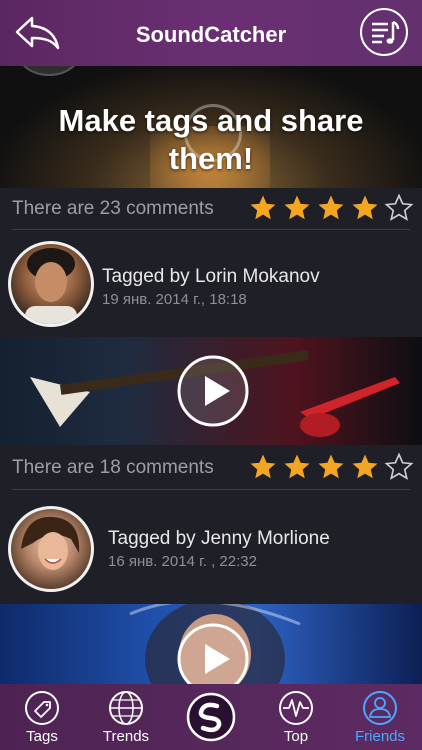  I want to click on comments-row: There are 18 comments, so click(211, 468).